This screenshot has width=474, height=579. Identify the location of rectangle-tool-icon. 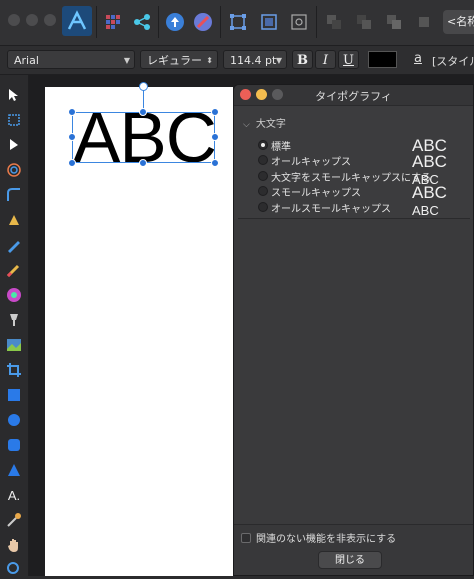
(14, 395).